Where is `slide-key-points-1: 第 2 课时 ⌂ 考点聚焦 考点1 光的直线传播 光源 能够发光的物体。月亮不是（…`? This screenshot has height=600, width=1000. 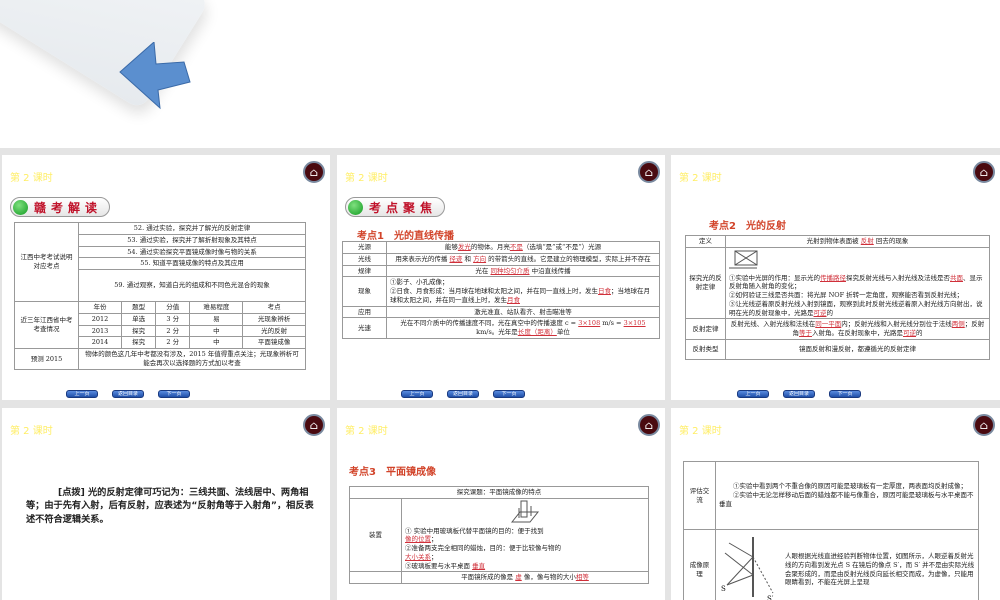 slide-key-points-1: 第 2 课时 ⌂ 考点聚焦 考点1 光的直线传播 光源 能够发光的物体。月亮不是（… is located at coordinates (501, 277).